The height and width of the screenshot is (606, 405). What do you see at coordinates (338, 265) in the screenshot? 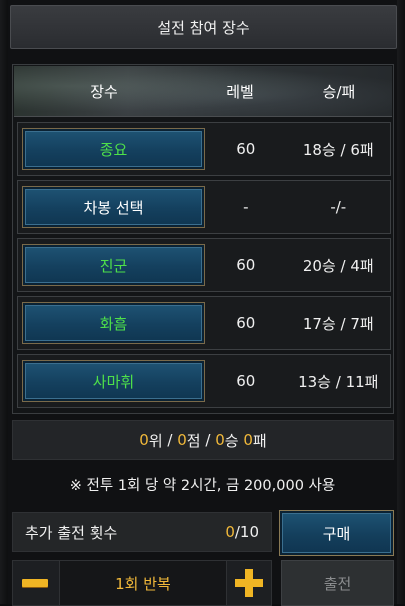
I see `general-record: 20승 / 4패` at bounding box center [338, 265].